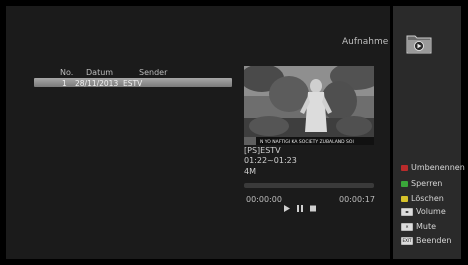 The width and height of the screenshot is (468, 265). I want to click on legend-delete: Löschen, so click(422, 198).